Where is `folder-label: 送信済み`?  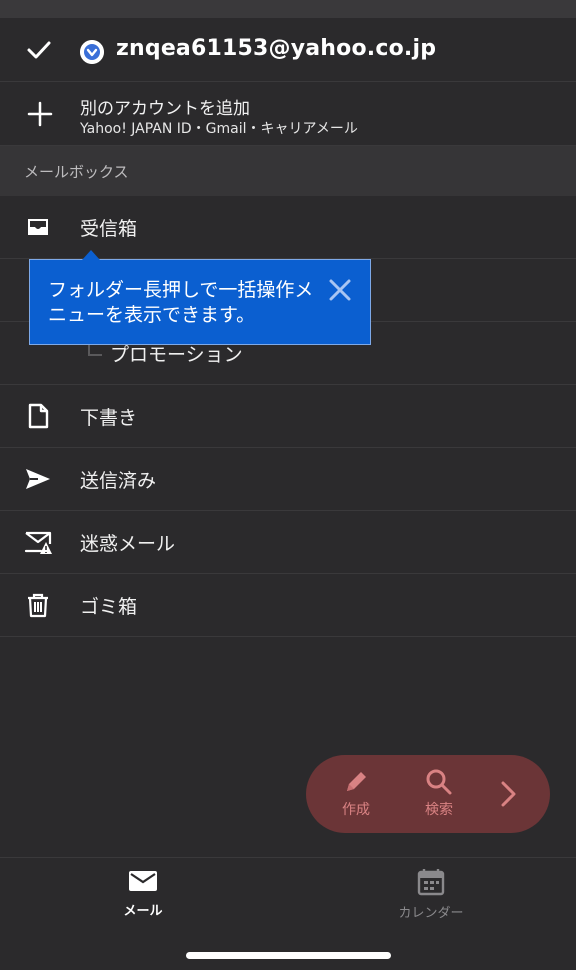 folder-label: 送信済み is located at coordinates (118, 481).